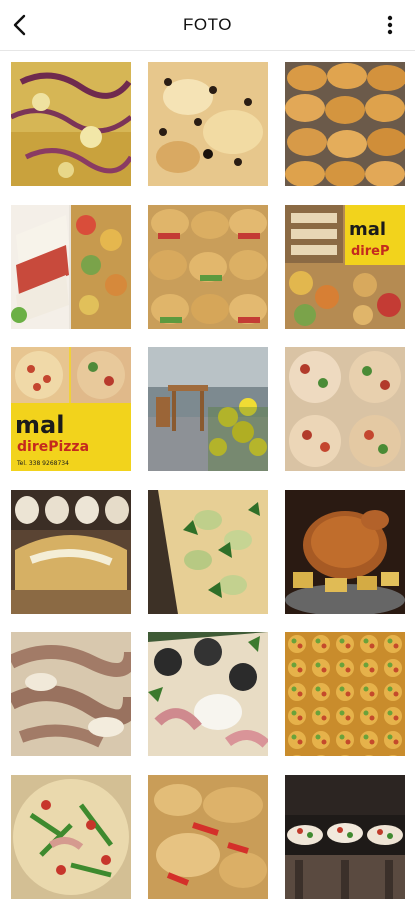  Describe the element at coordinates (53, 447) in the screenshot. I see `svg-text: direPizza` at that location.